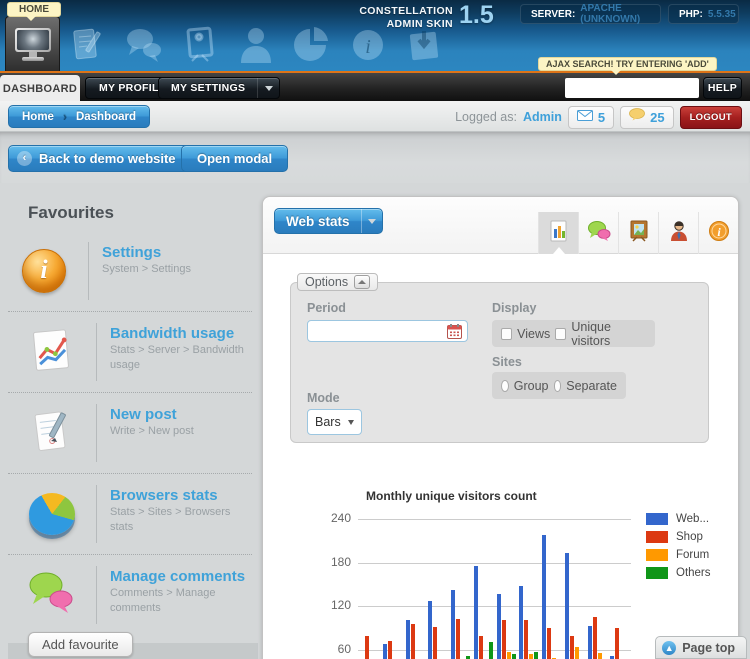 The image size is (750, 659). What do you see at coordinates (506, 334) in the screenshot?
I see `views-checkbox` at bounding box center [506, 334].